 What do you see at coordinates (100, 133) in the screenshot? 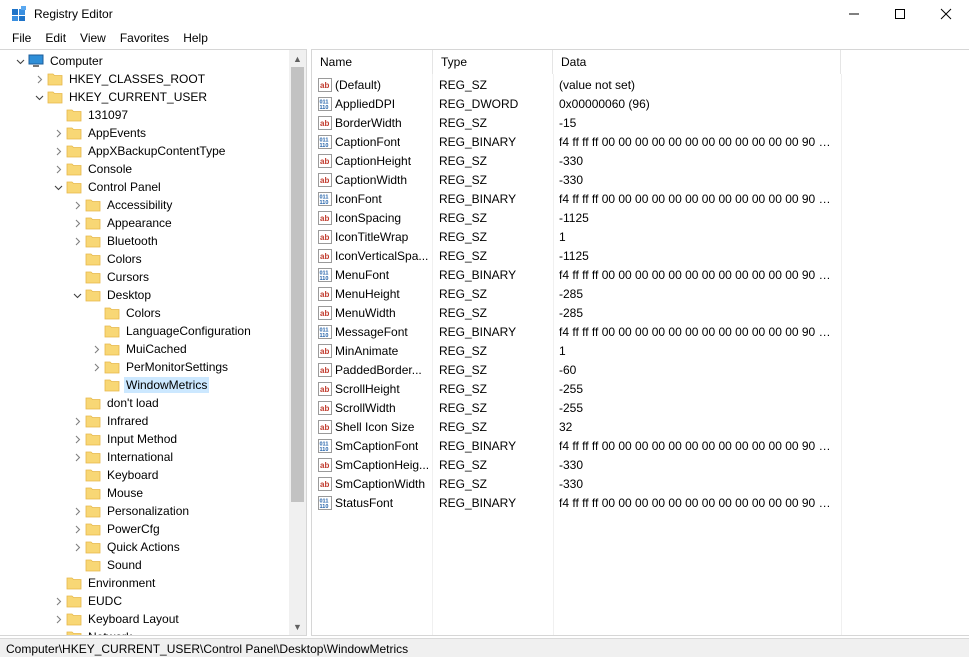
I see `tree-item: AppEvents` at bounding box center [100, 133].